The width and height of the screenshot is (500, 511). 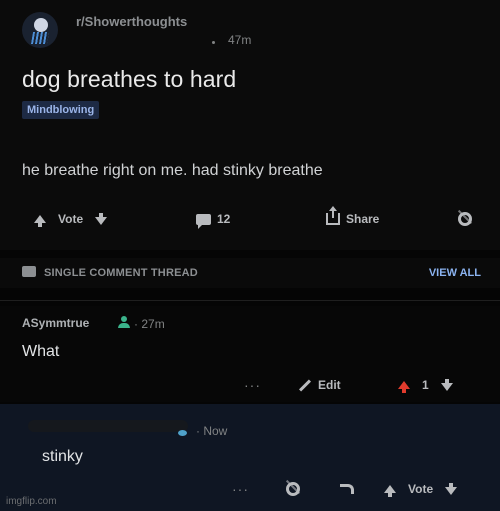 I want to click on comment-timestamp: · 27m, so click(x=149, y=324).